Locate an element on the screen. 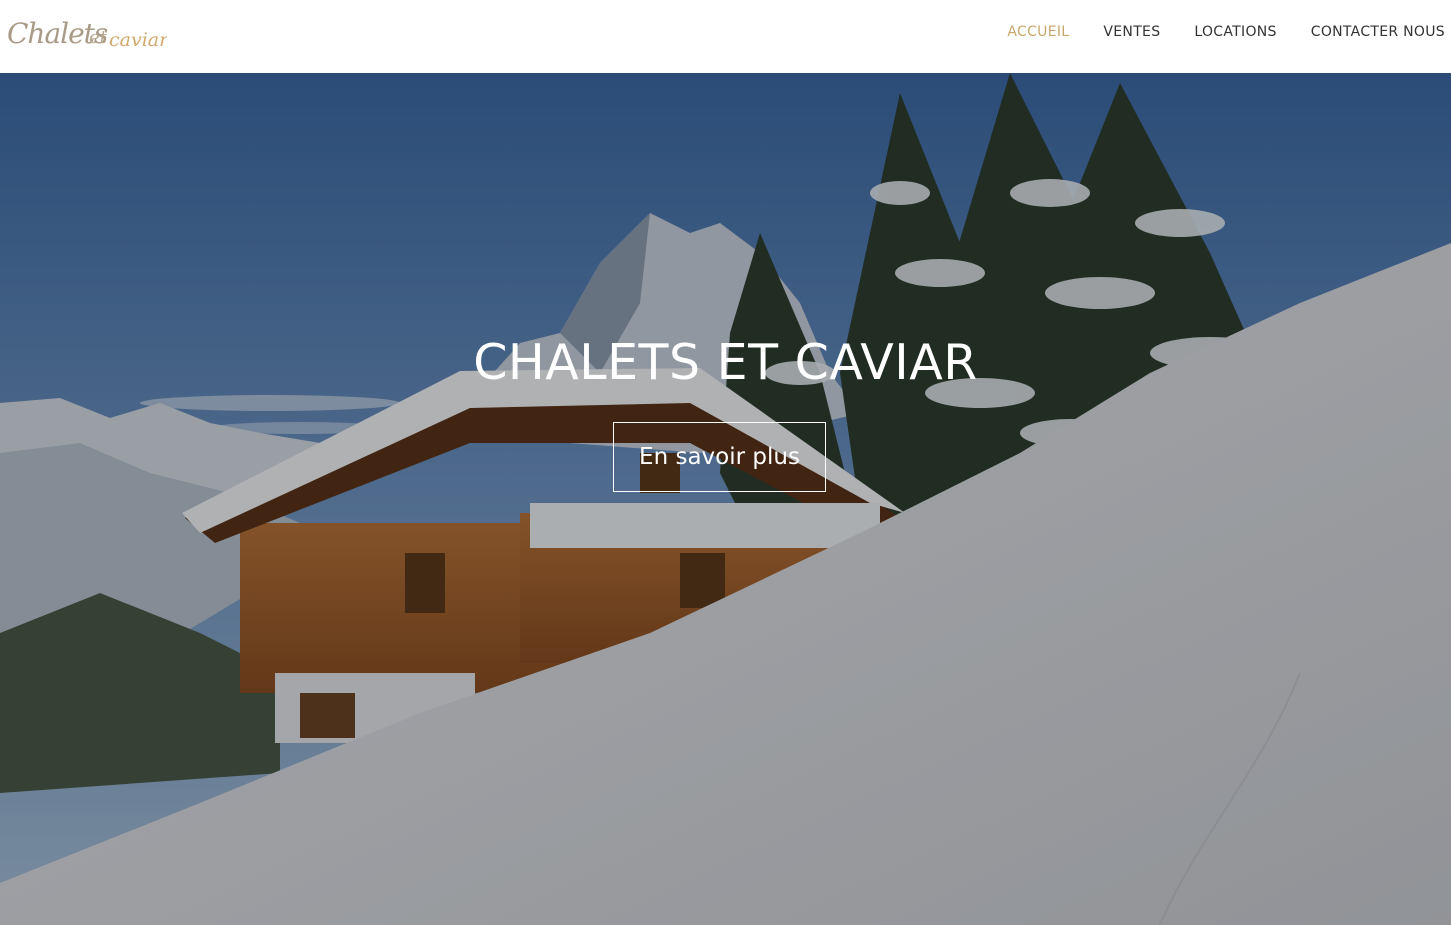  learn-more-button: En savoir plus is located at coordinates (719, 457).